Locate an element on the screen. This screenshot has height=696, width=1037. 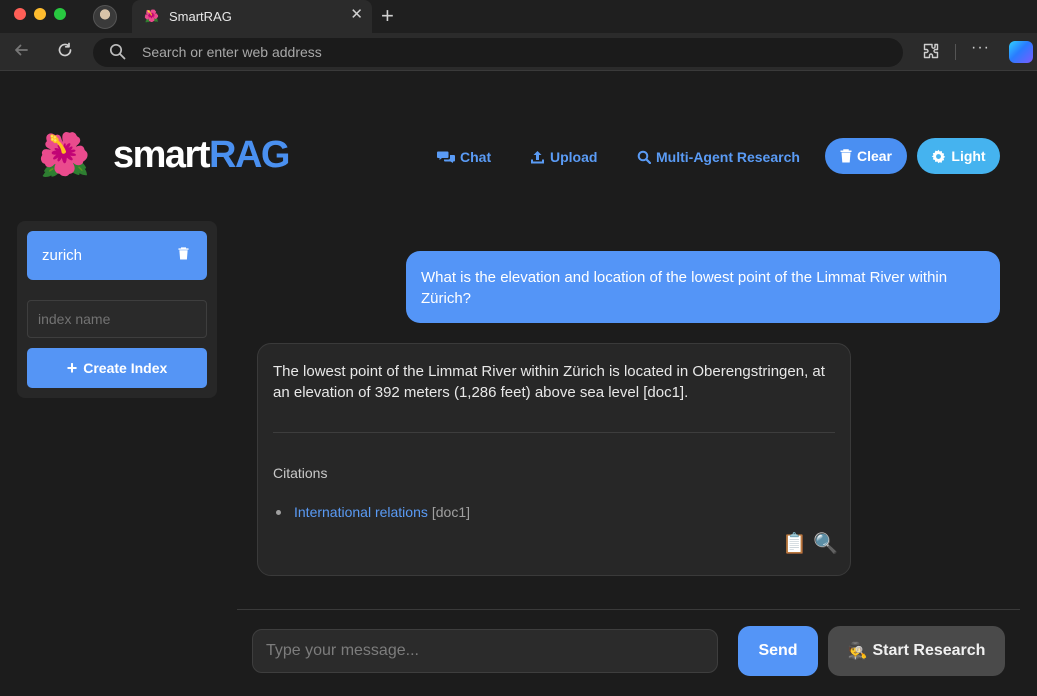
index-item-zurich: zurich is located at coordinates (117, 255).